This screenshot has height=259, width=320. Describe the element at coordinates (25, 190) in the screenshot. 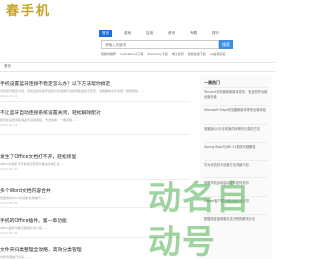

I see `article-title: 多个Word文档内容合并` at that location.